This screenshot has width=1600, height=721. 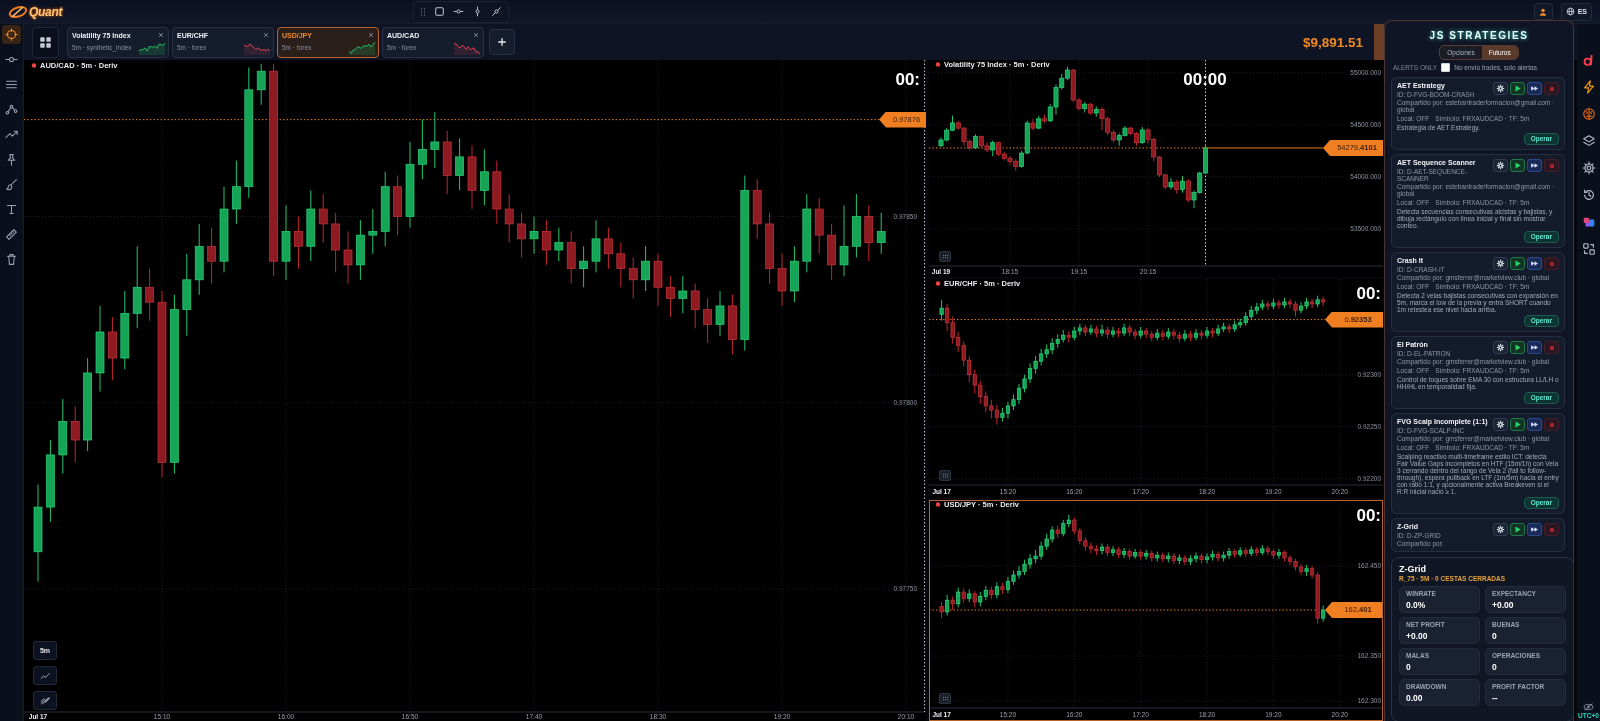 I want to click on bolt-icon, so click(x=1588, y=87).